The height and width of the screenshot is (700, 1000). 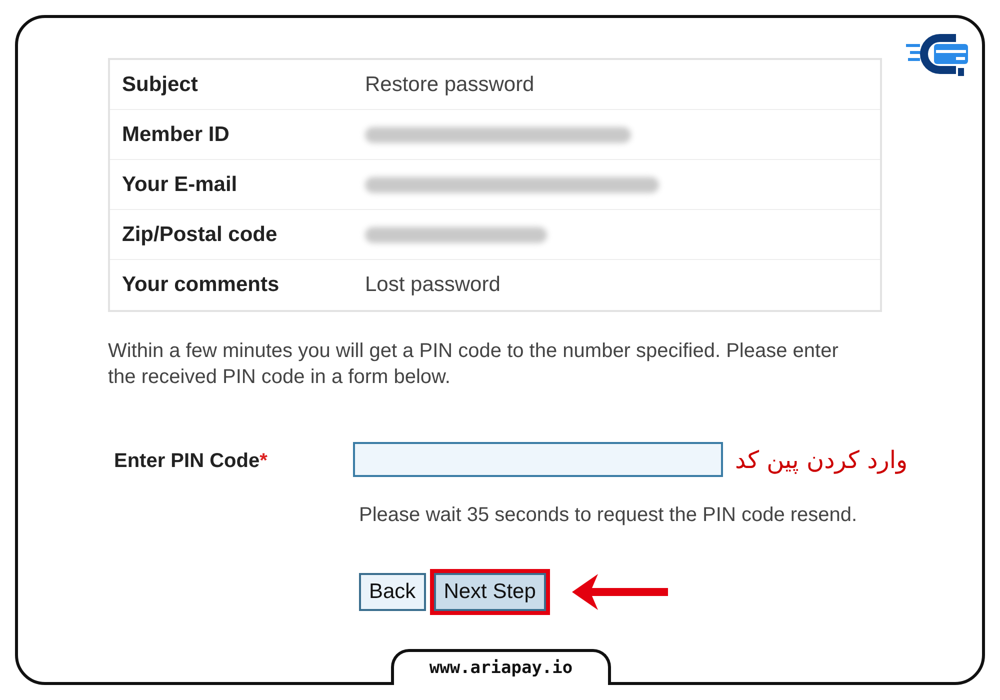 I want to click on instruction-text: Within a few minutes you will get a PIN code to the number specified. Please enter the received PIN code in a form below., so click(x=474, y=364).